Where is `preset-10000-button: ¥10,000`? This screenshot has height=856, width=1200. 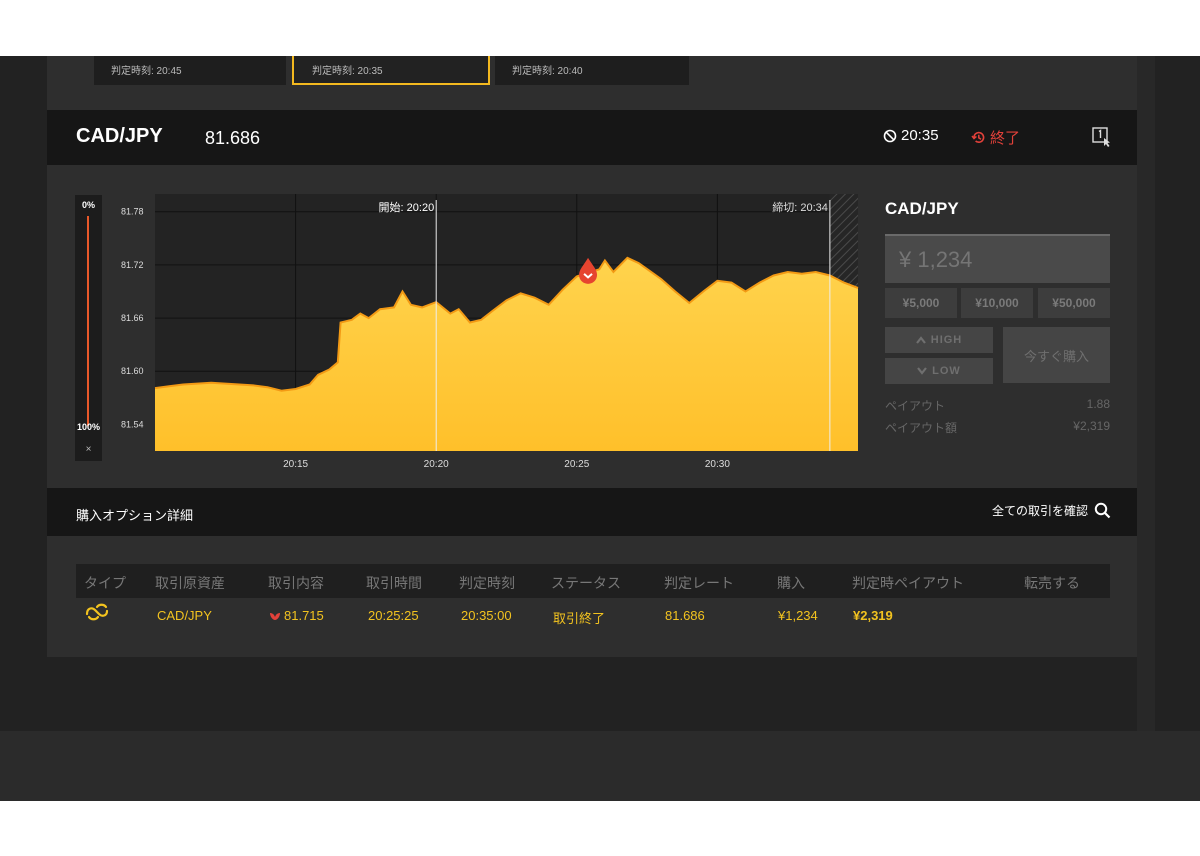
preset-10000-button: ¥10,000 is located at coordinates (997, 303).